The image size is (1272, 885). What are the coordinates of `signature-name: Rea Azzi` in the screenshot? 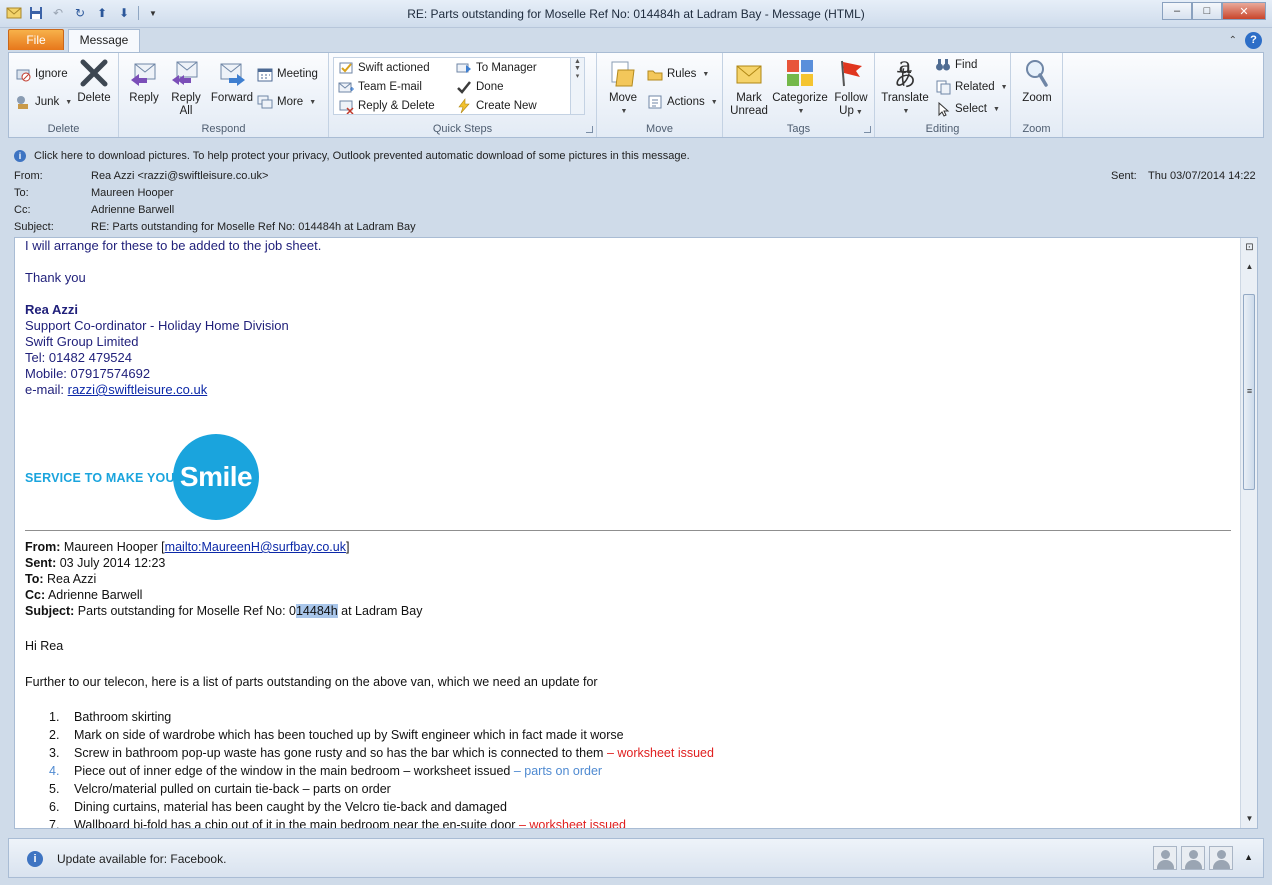 It's located at (51, 309).